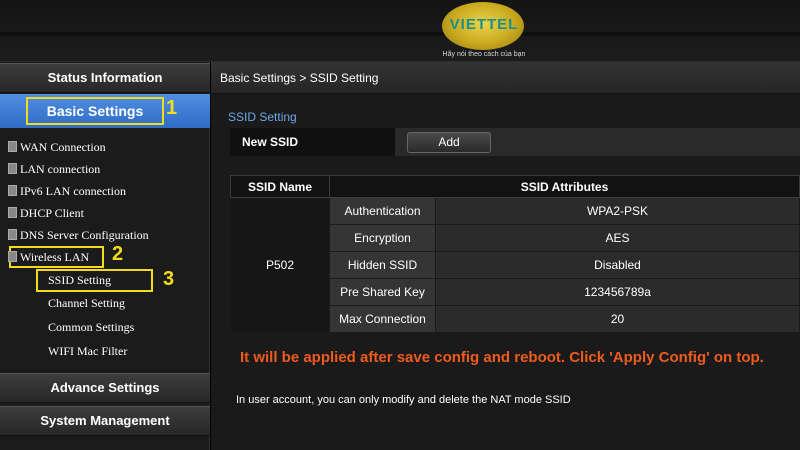 This screenshot has height=450, width=800. I want to click on ssid-name-cell: P502, so click(280, 265).